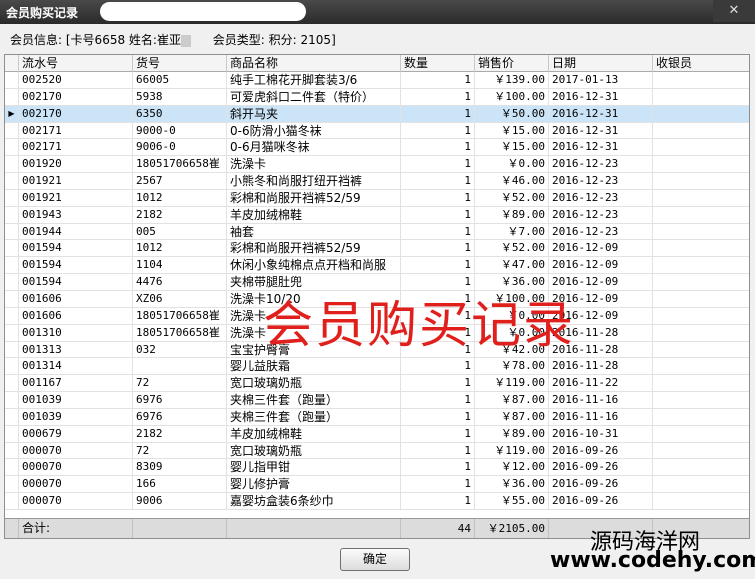 The image size is (755, 579). I want to click on cell-price: ￥15.00, so click(512, 130).